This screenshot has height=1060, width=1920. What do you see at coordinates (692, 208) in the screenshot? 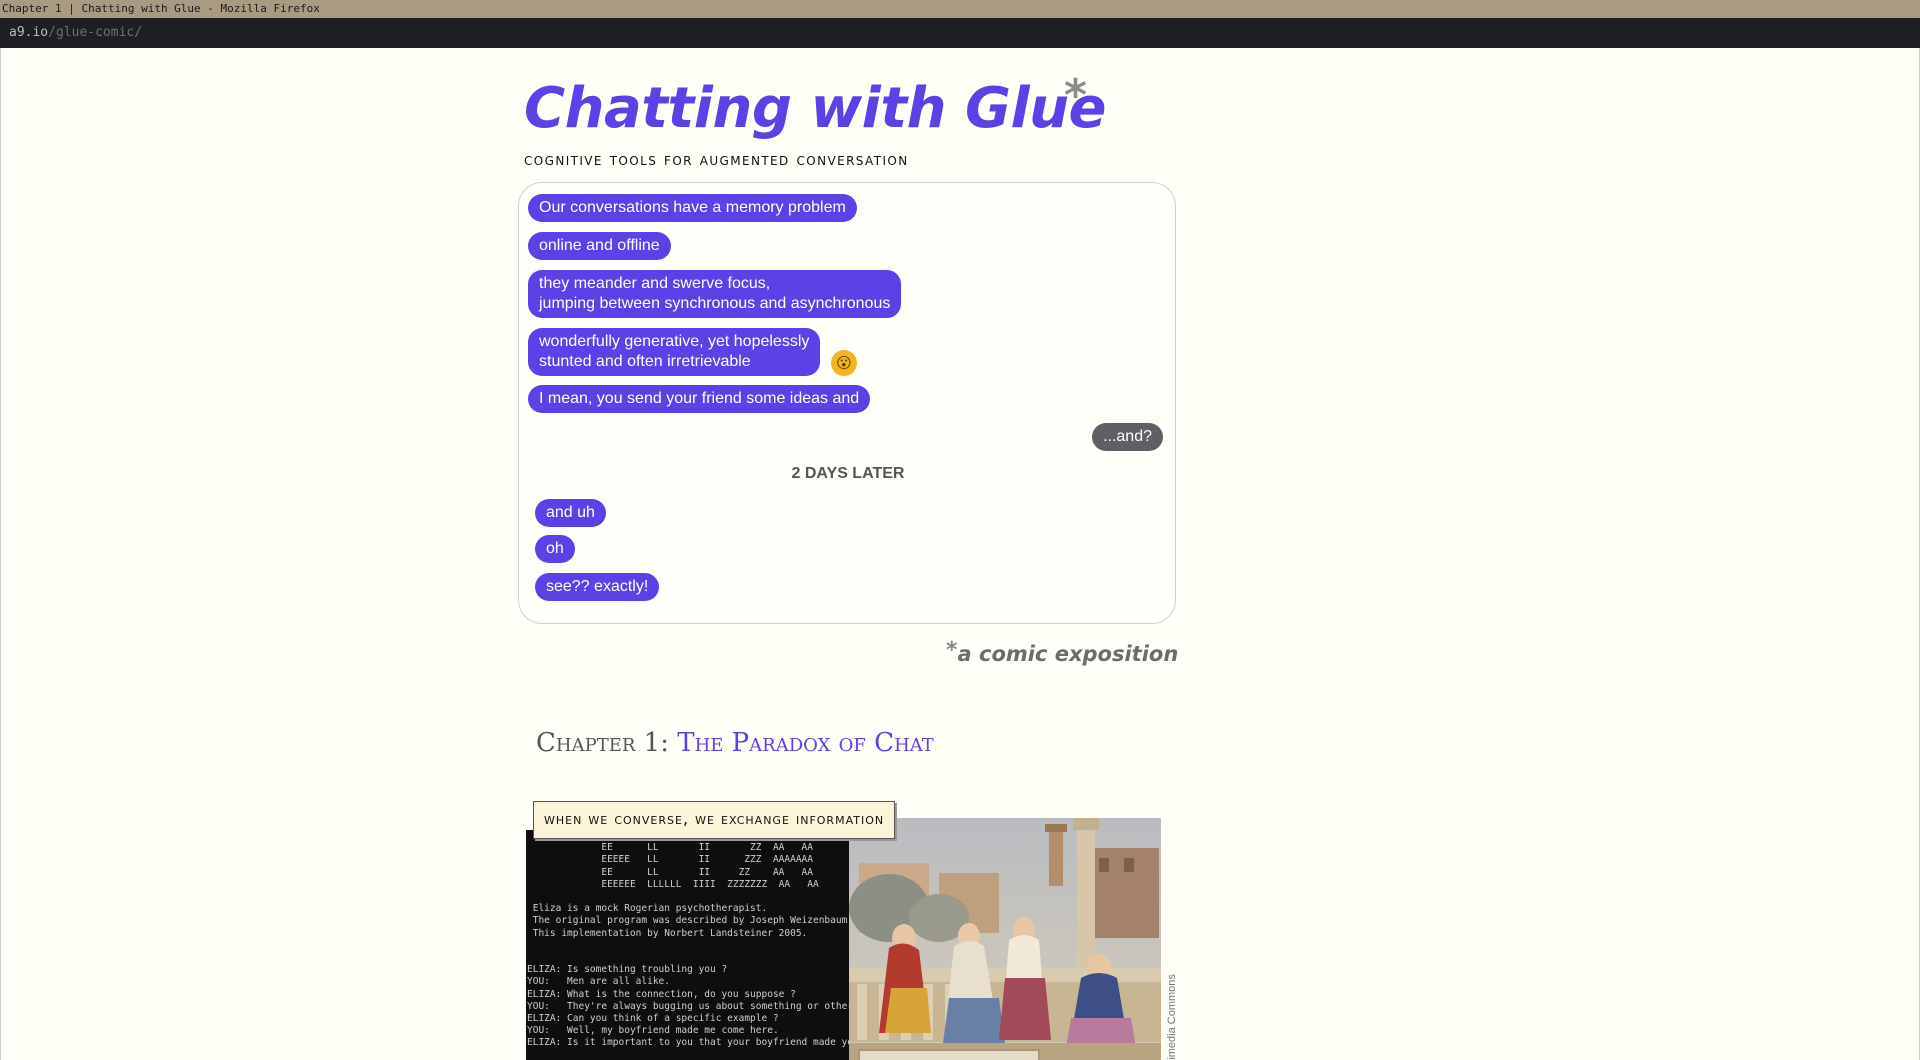
I see `chat-message: Our conversations have a memory problem` at bounding box center [692, 208].